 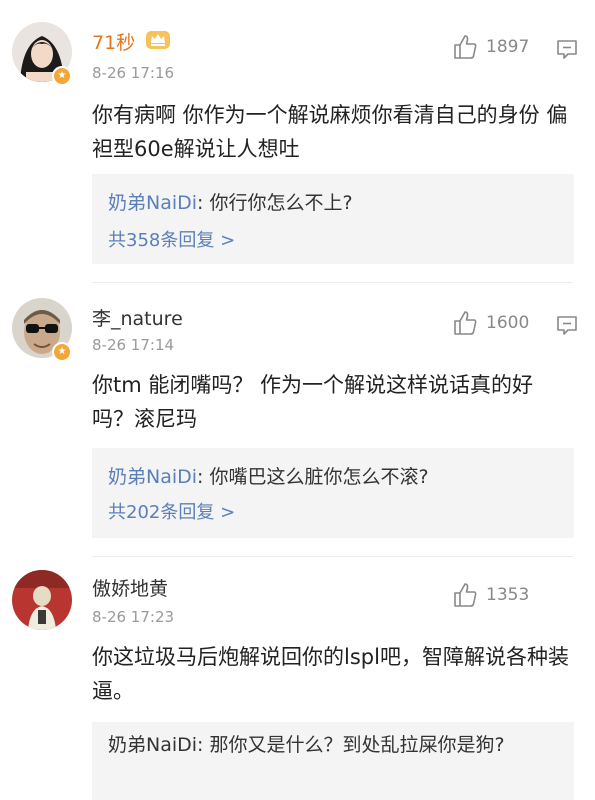 I want to click on reply-text: : 那你又是什么？到处乱拉屎你是狗?, so click(x=351, y=745).